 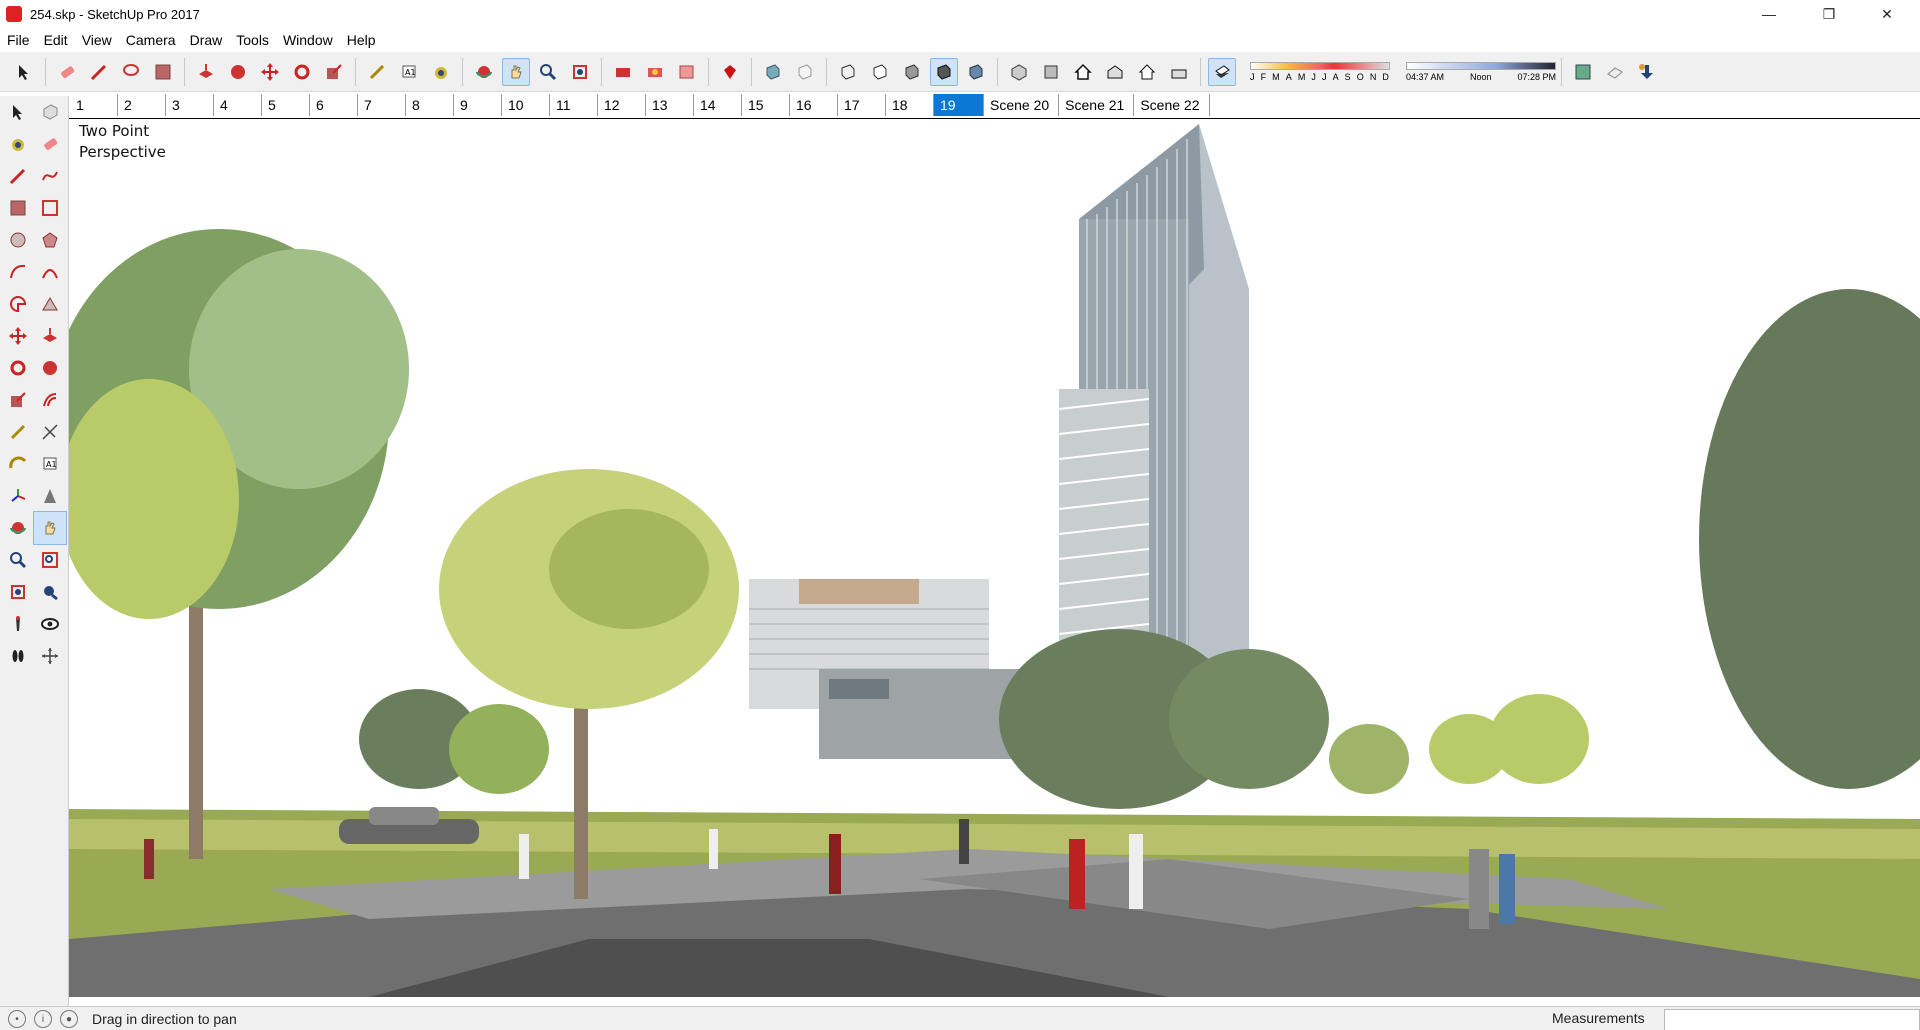 What do you see at coordinates (912, 72) in the screenshot?
I see `shaded-icon` at bounding box center [912, 72].